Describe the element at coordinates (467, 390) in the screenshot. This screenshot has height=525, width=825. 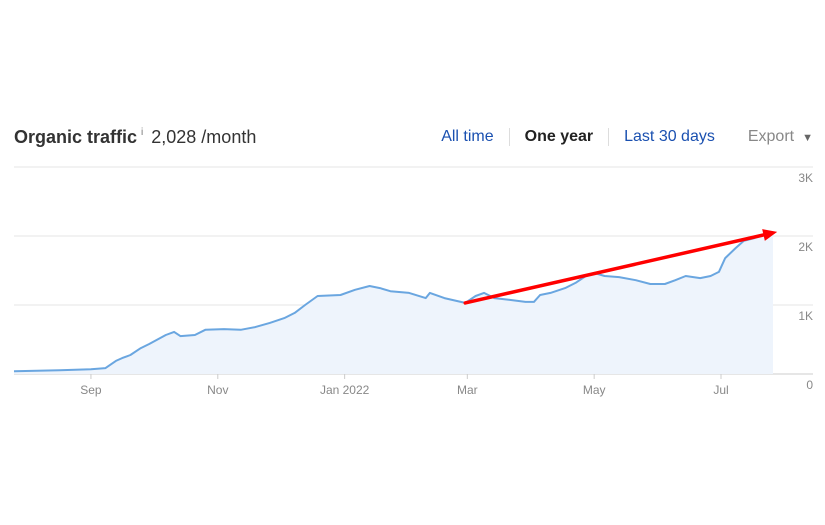
I see `x-tick-label: Mar` at that location.